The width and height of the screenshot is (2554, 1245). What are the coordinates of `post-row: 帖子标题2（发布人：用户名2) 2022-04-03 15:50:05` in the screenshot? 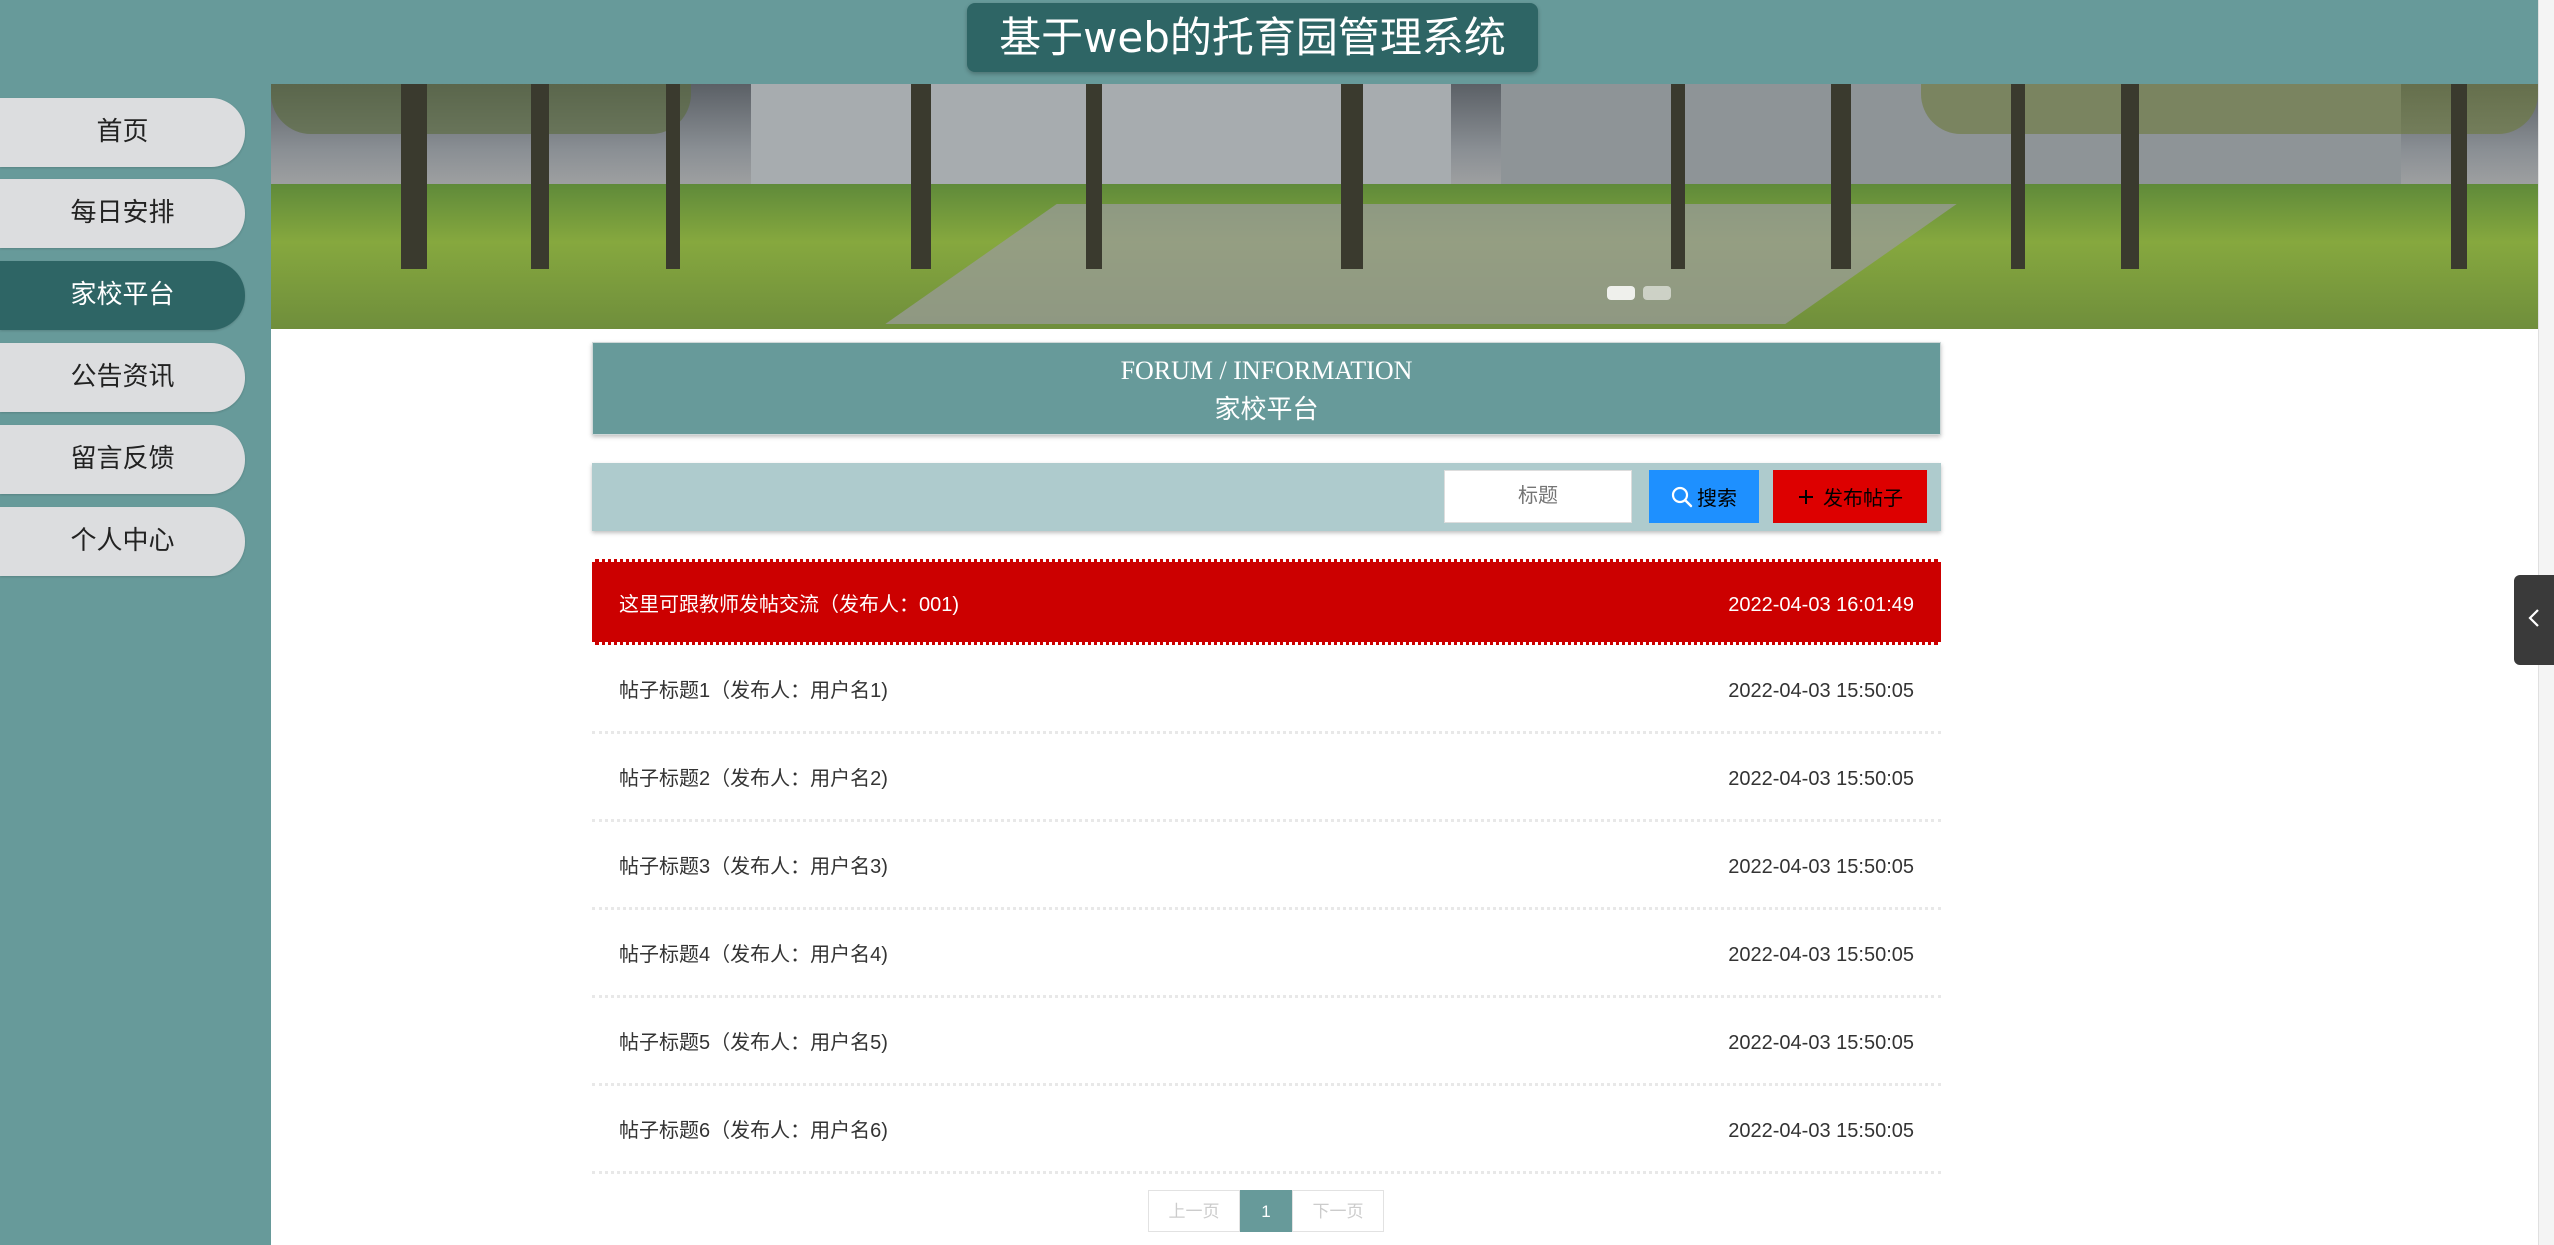 It's located at (1266, 779).